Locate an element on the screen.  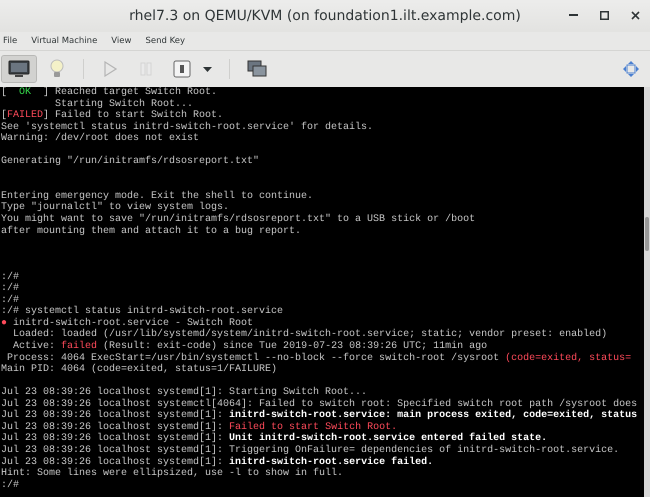
console-line: Generating "/run/initramfs/rdsosreport.txt" is located at coordinates (130, 162).